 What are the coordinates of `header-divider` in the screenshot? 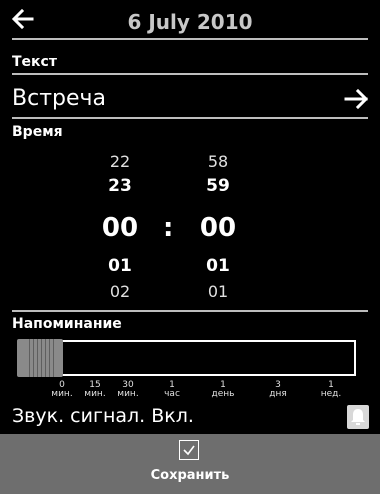 It's located at (190, 39).